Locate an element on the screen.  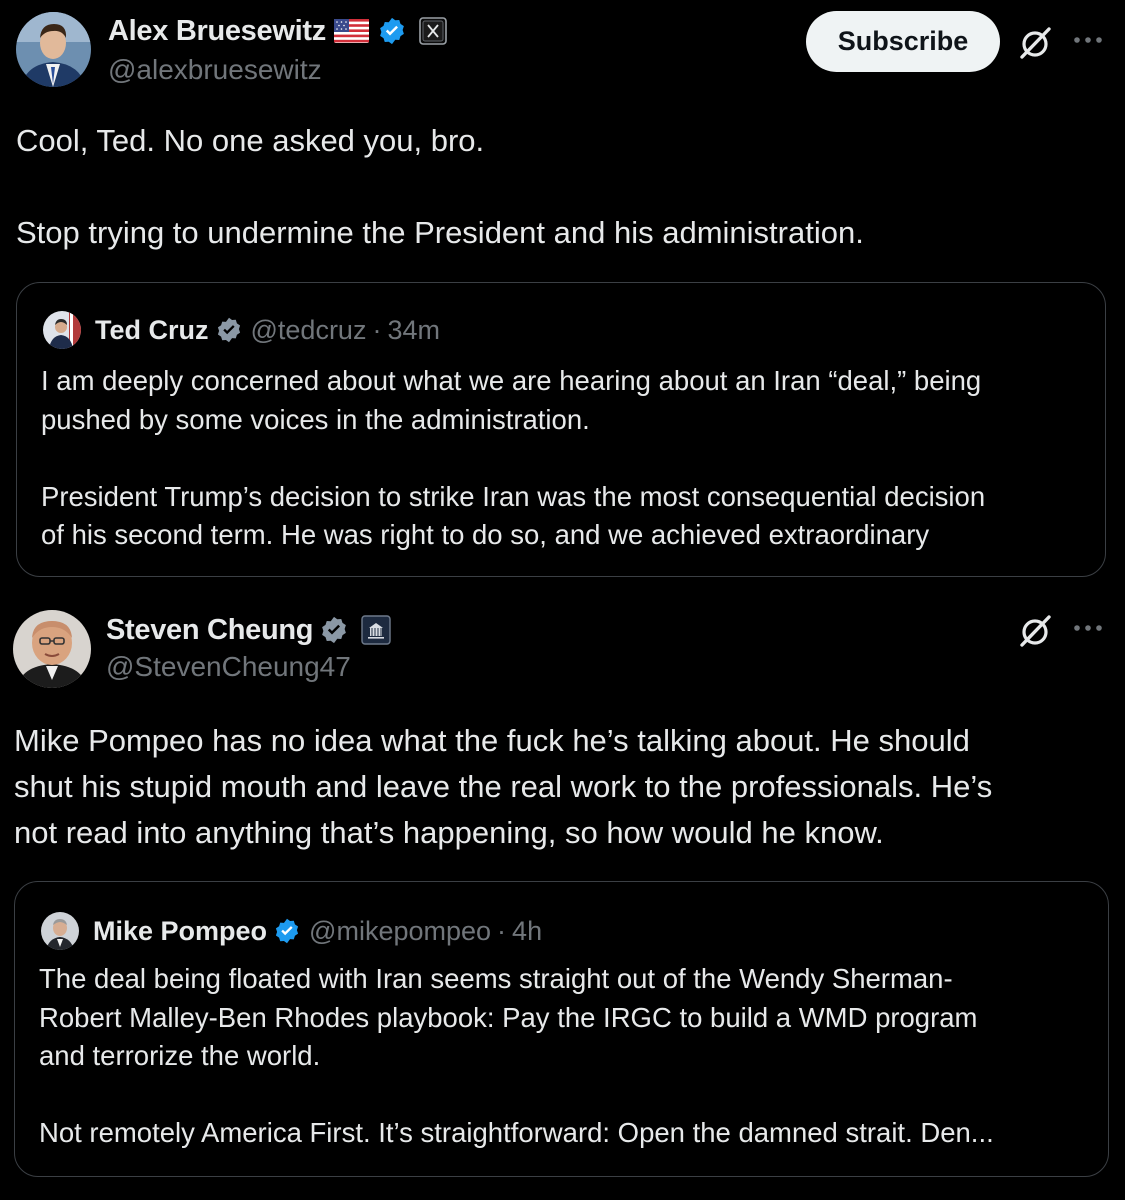
author-display-name: Alex Bruesewitz is located at coordinates (217, 31).